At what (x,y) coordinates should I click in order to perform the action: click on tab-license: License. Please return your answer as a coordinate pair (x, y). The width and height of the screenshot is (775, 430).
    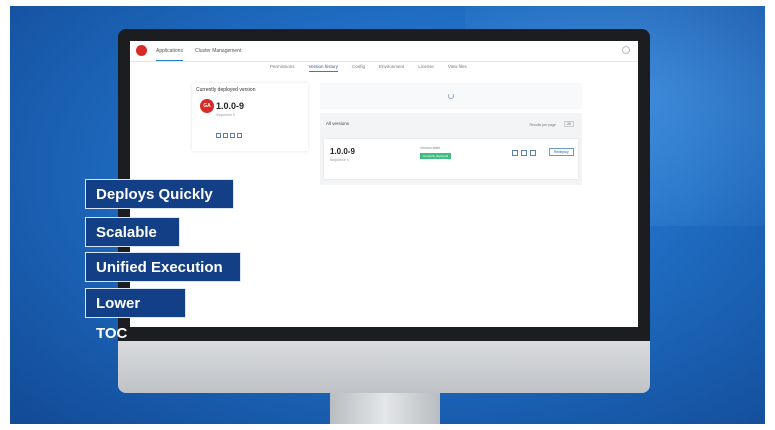
    Looking at the image, I should click on (426, 68).